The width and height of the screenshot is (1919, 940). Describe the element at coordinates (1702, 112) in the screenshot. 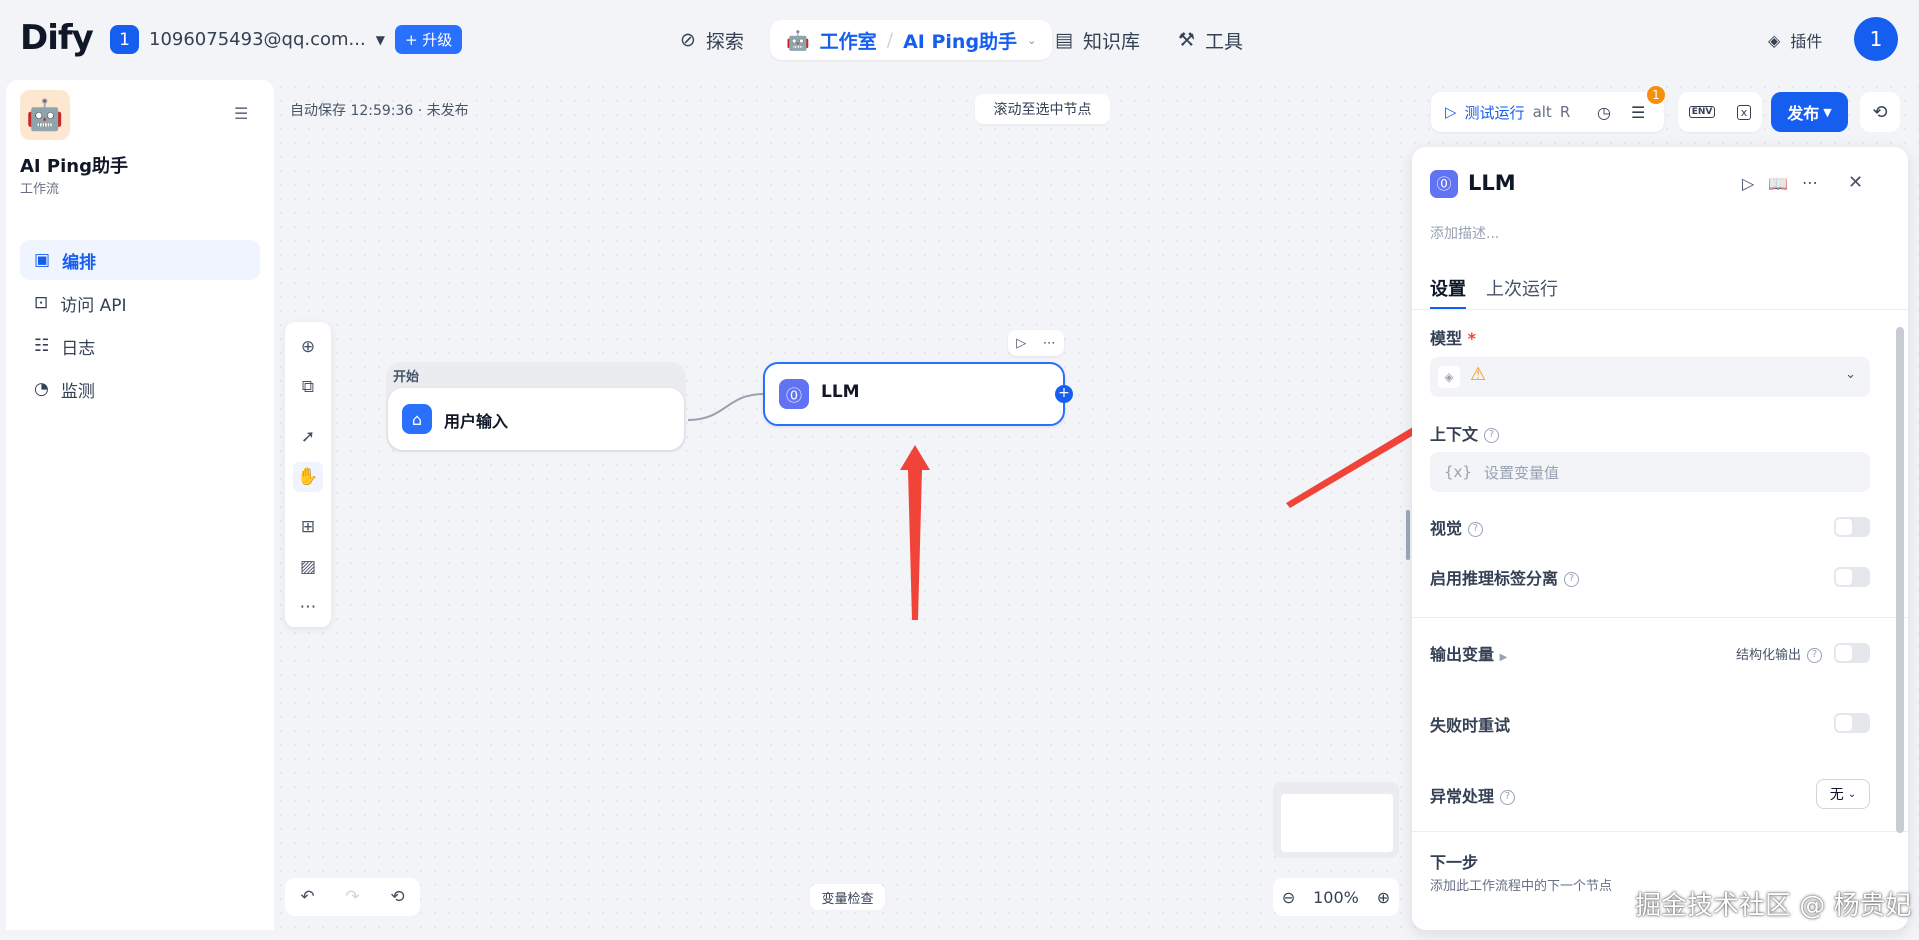

I see `env-button: ENV` at that location.